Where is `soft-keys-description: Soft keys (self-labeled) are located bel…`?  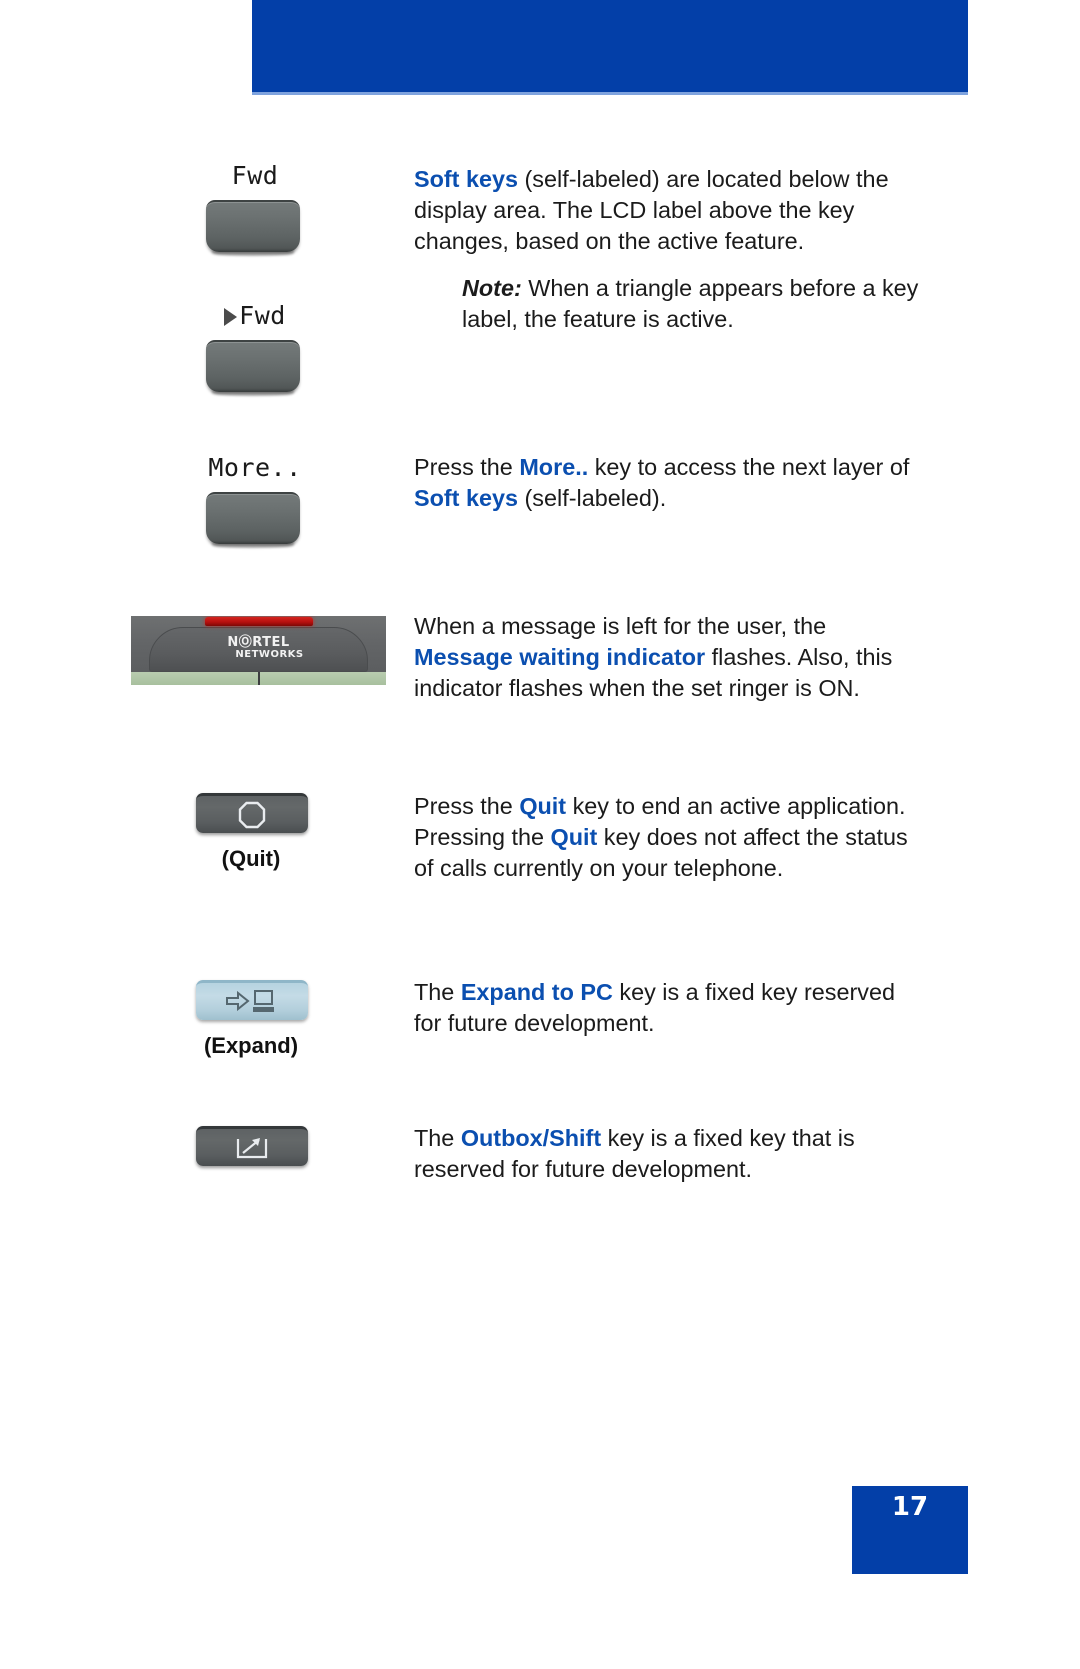 soft-keys-description: Soft keys (self-labeled) are located bel… is located at coordinates (669, 249).